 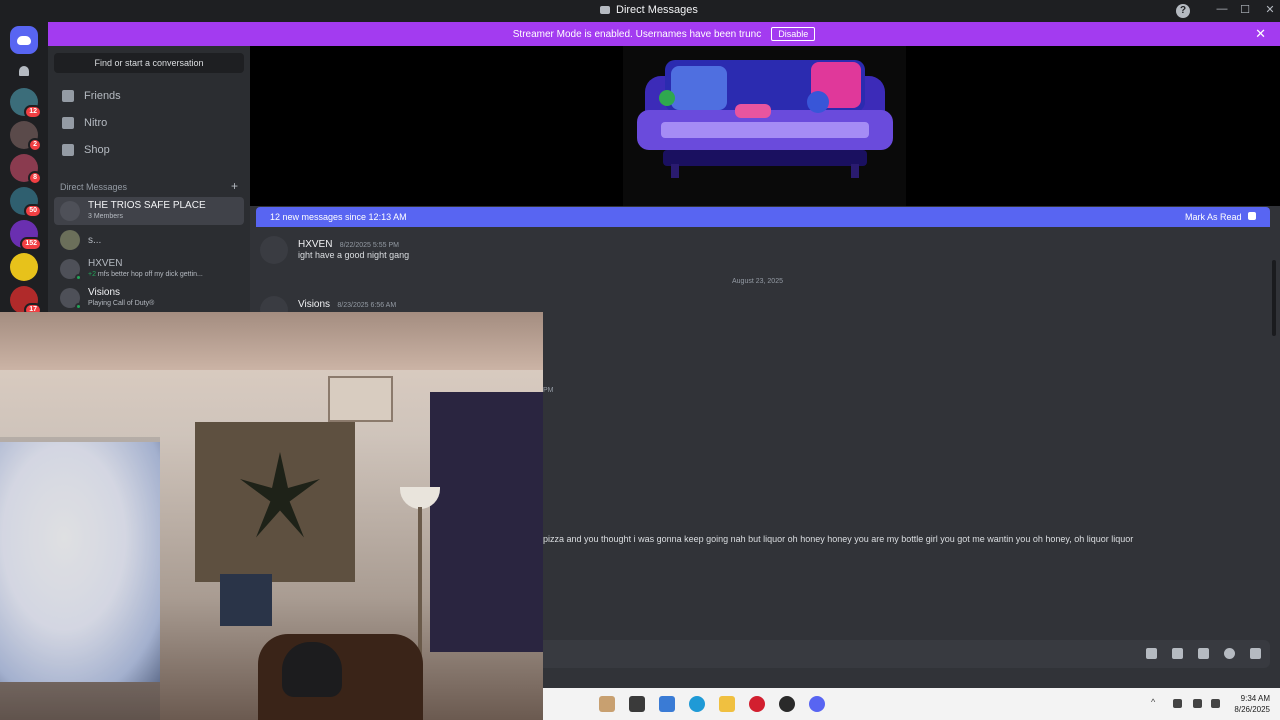 What do you see at coordinates (92, 274) in the screenshot?
I see `dm-subtitle-count: +2` at bounding box center [92, 274].